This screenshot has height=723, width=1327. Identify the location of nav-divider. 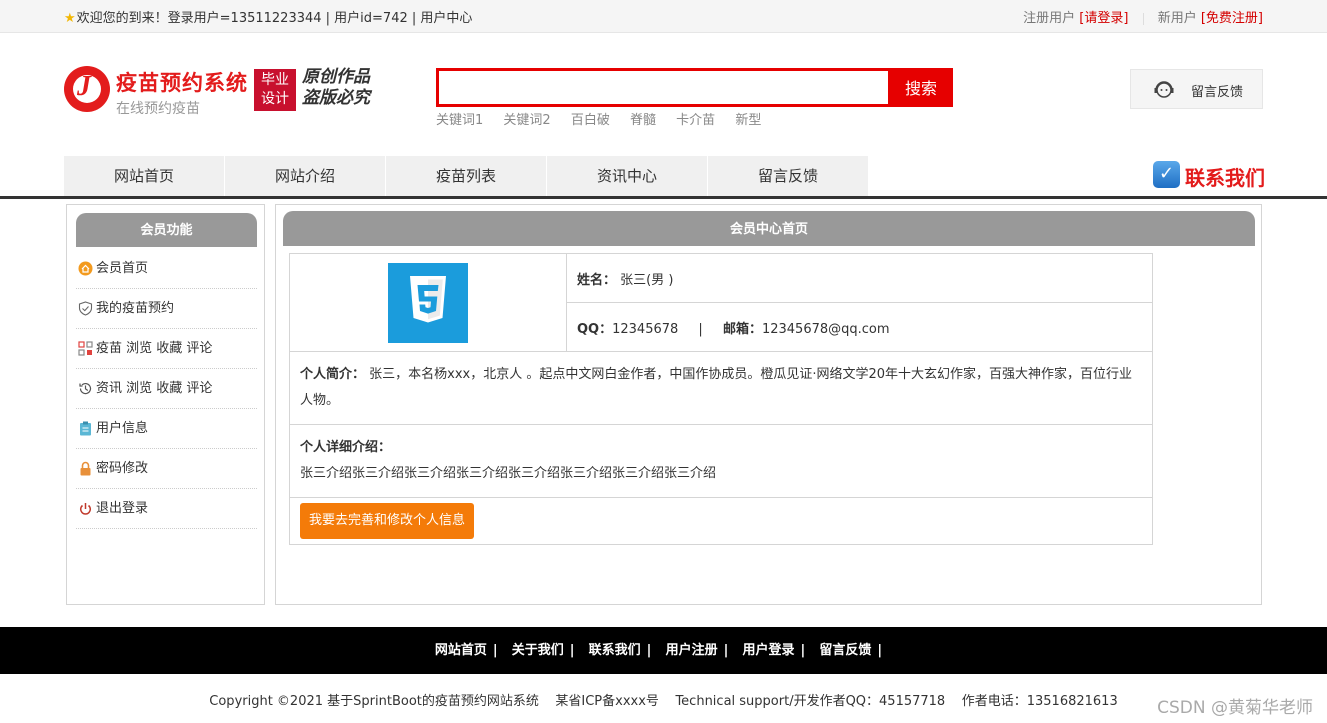
(663, 197).